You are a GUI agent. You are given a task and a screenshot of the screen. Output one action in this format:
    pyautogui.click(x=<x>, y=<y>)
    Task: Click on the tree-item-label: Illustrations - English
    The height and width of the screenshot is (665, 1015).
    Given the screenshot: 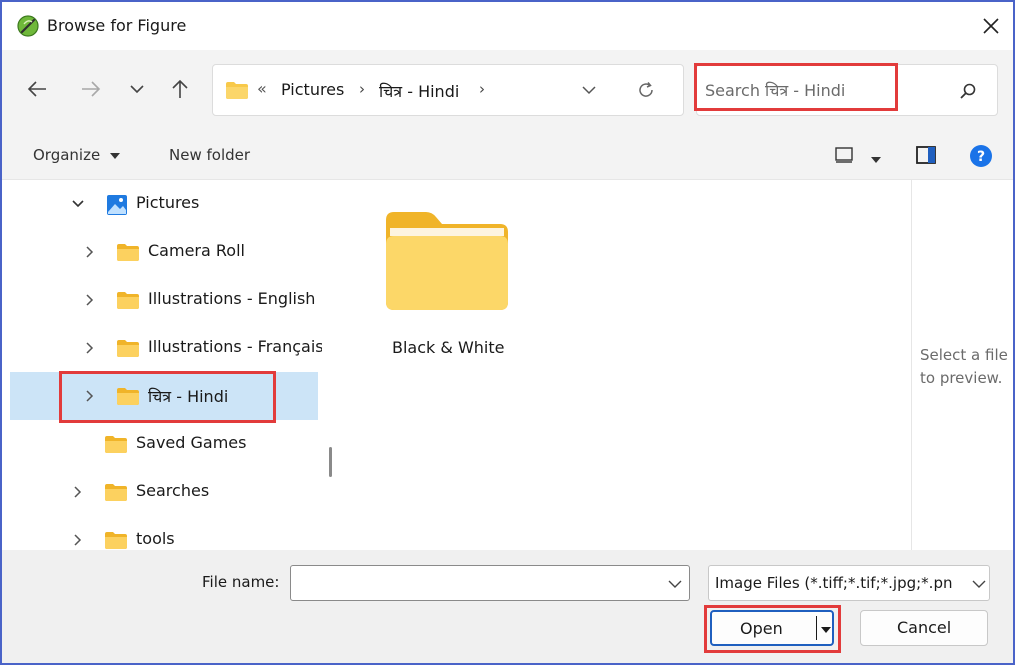 What is the action you would take?
    pyautogui.click(x=232, y=298)
    